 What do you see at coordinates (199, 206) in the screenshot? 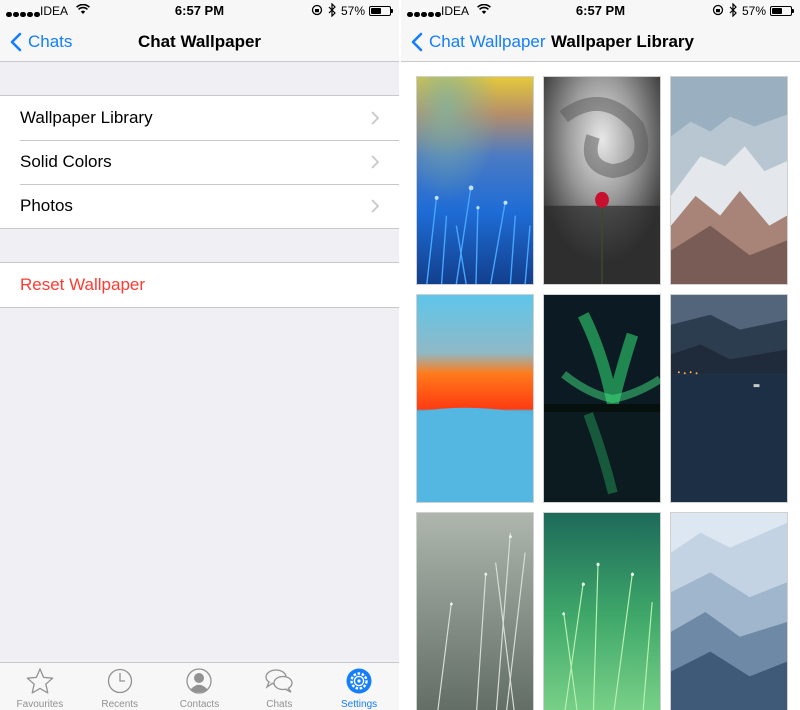
I see `photos-row: Photos` at bounding box center [199, 206].